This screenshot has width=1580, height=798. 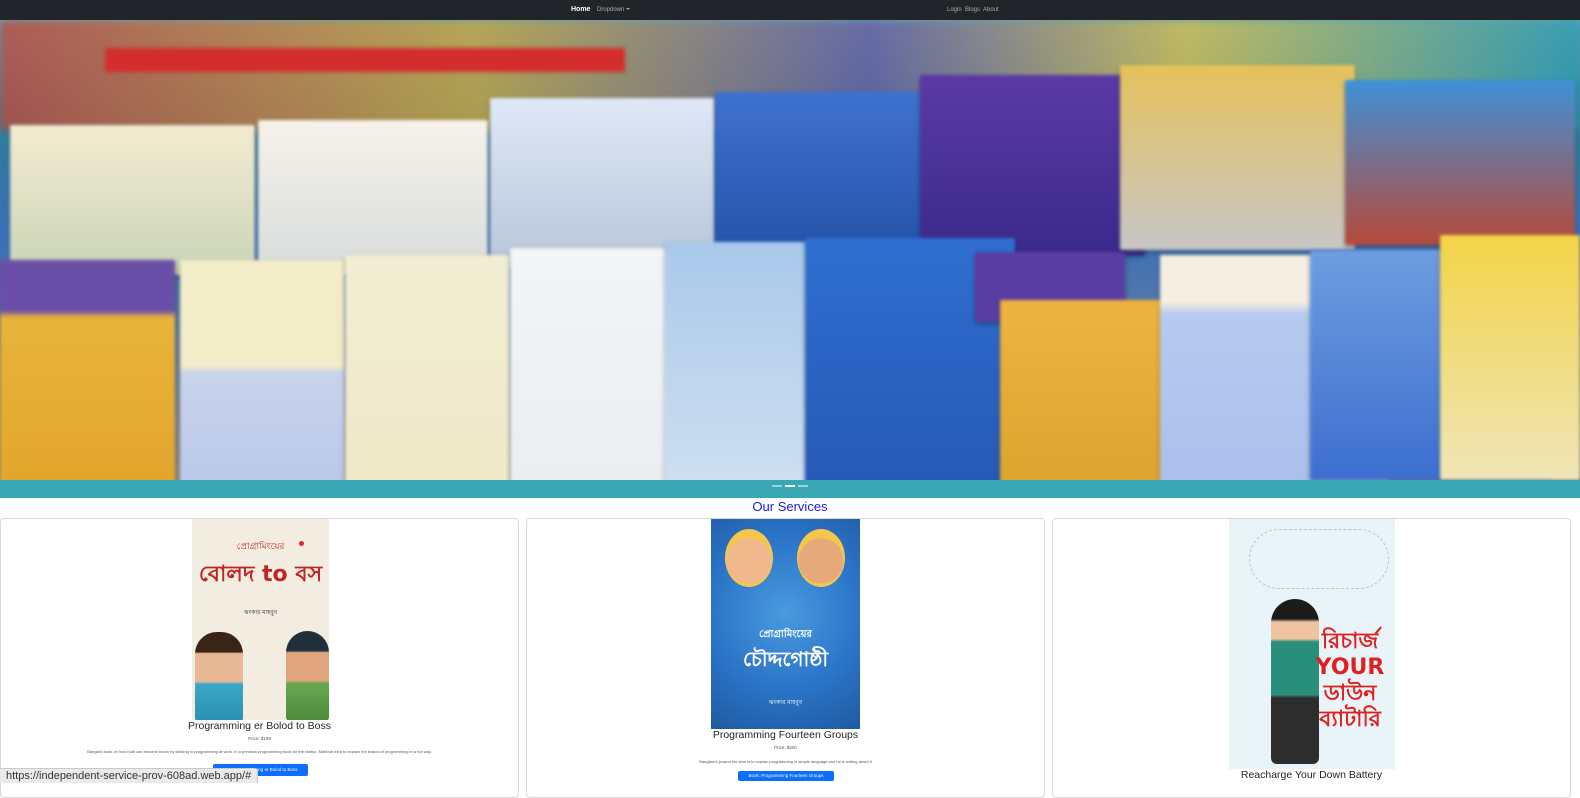 What do you see at coordinates (301, 543) in the screenshot?
I see `cover-dot` at bounding box center [301, 543].